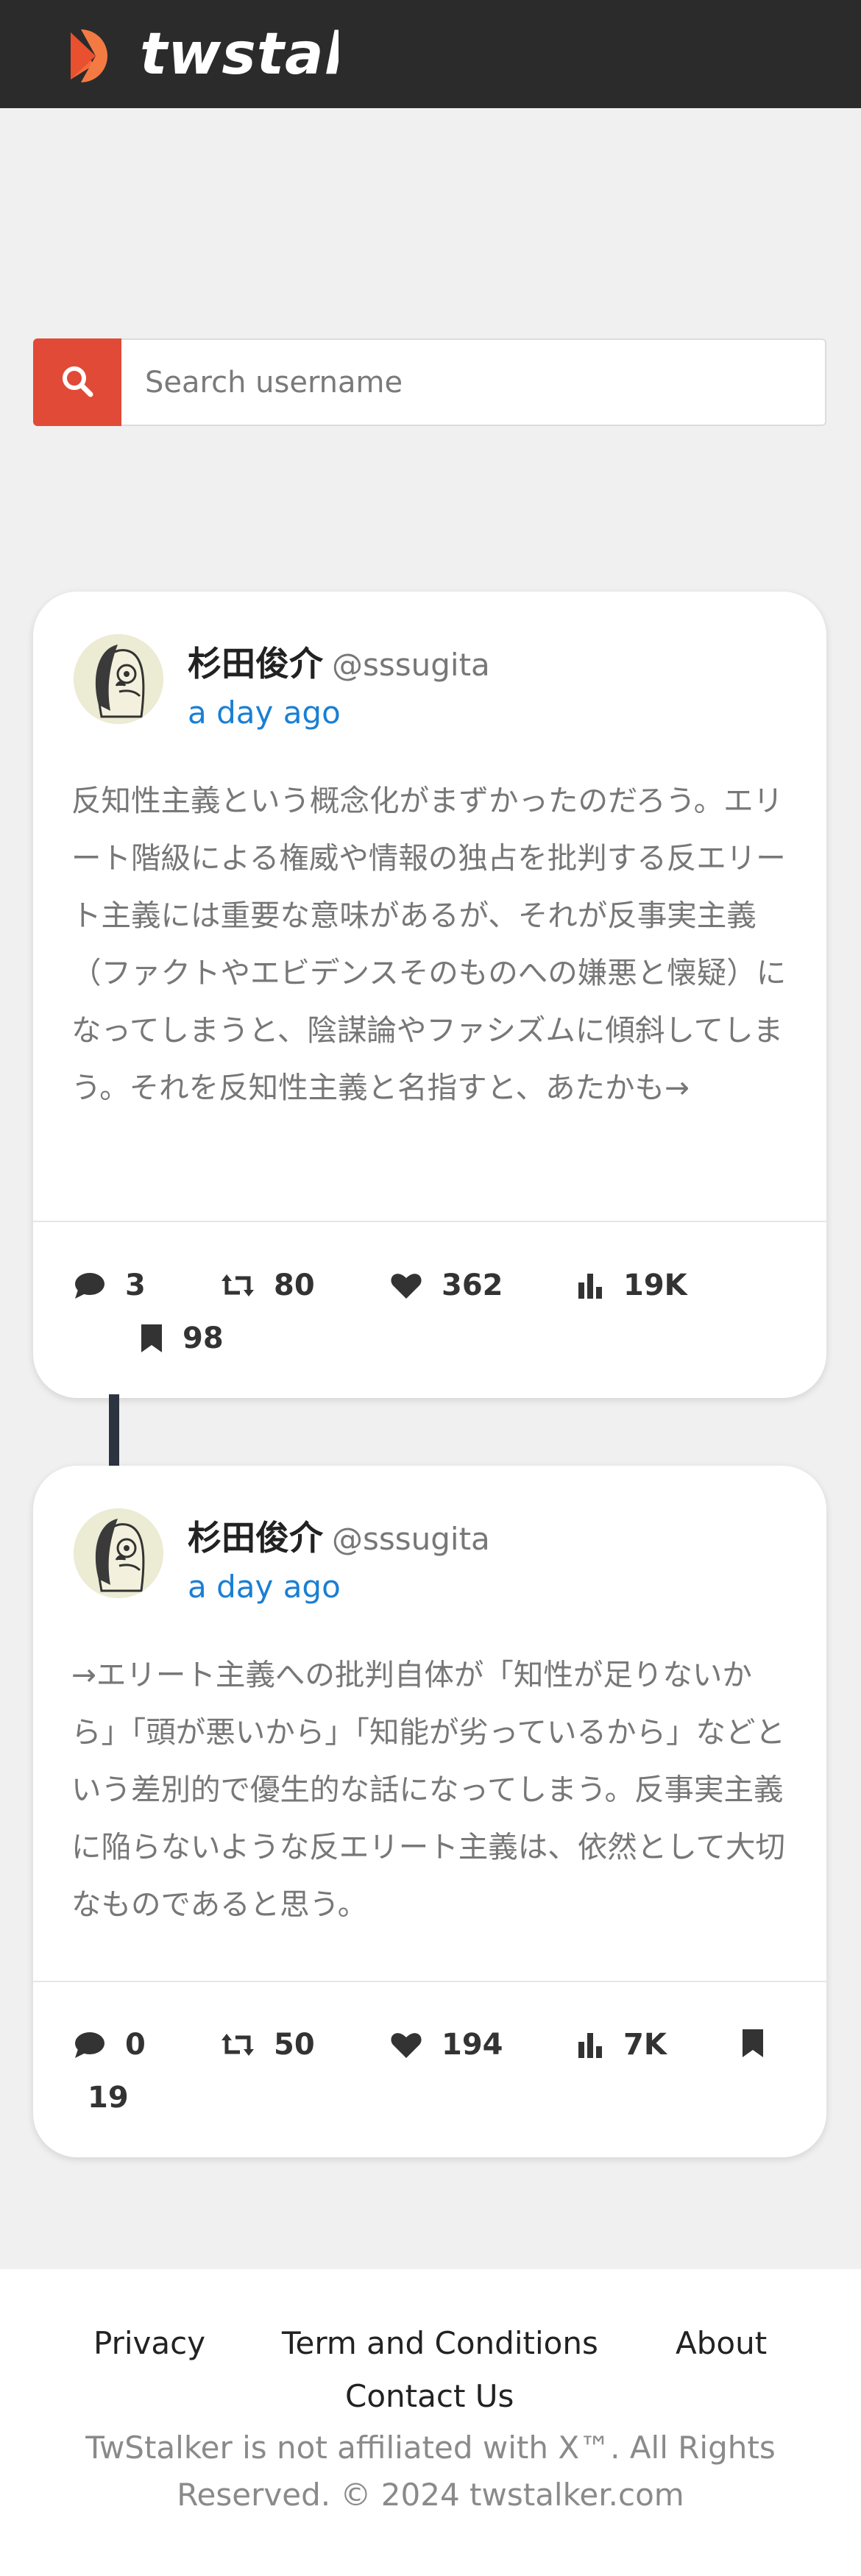  What do you see at coordinates (645, 2045) in the screenshot?
I see `view-count-value: 7K` at bounding box center [645, 2045].